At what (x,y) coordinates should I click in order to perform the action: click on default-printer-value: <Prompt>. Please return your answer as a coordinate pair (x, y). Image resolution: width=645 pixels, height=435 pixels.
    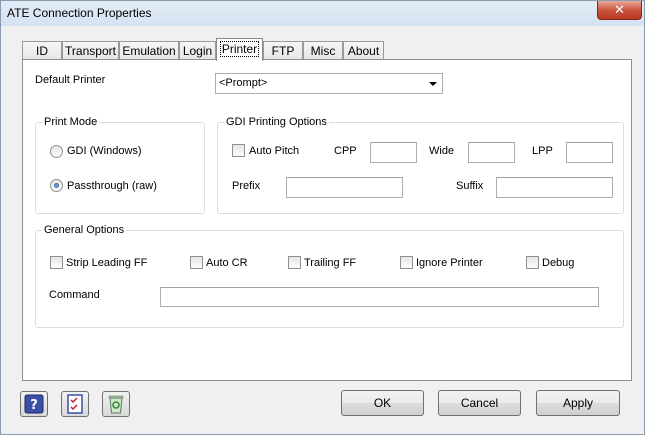
    Looking at the image, I should click on (243, 83).